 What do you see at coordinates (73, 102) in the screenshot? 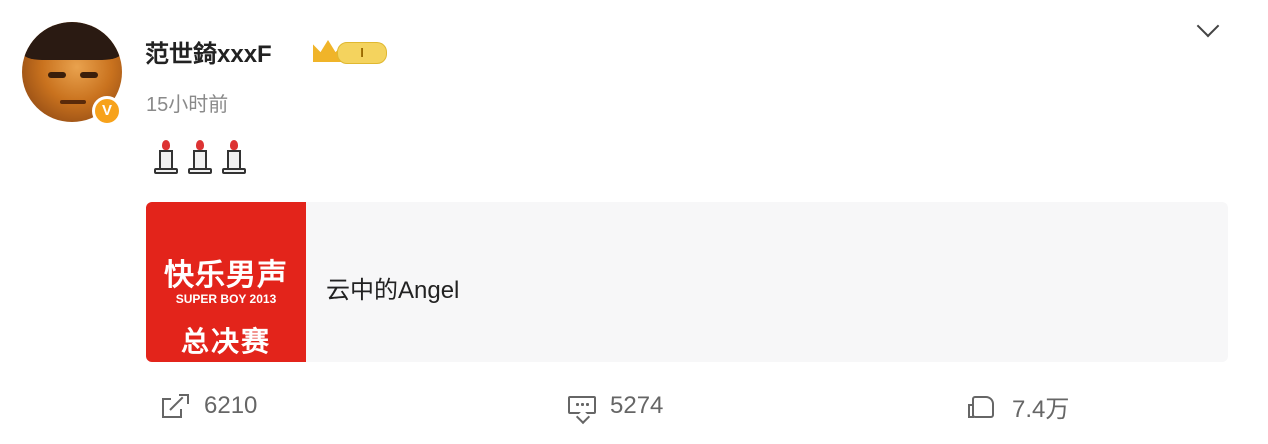
I see `avatar-mouth` at bounding box center [73, 102].